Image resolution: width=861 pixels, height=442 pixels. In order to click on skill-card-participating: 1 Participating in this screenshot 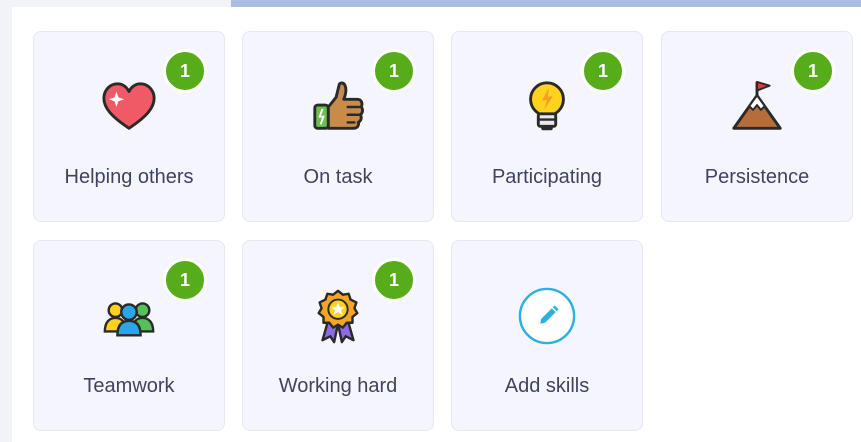, I will do `click(547, 126)`.